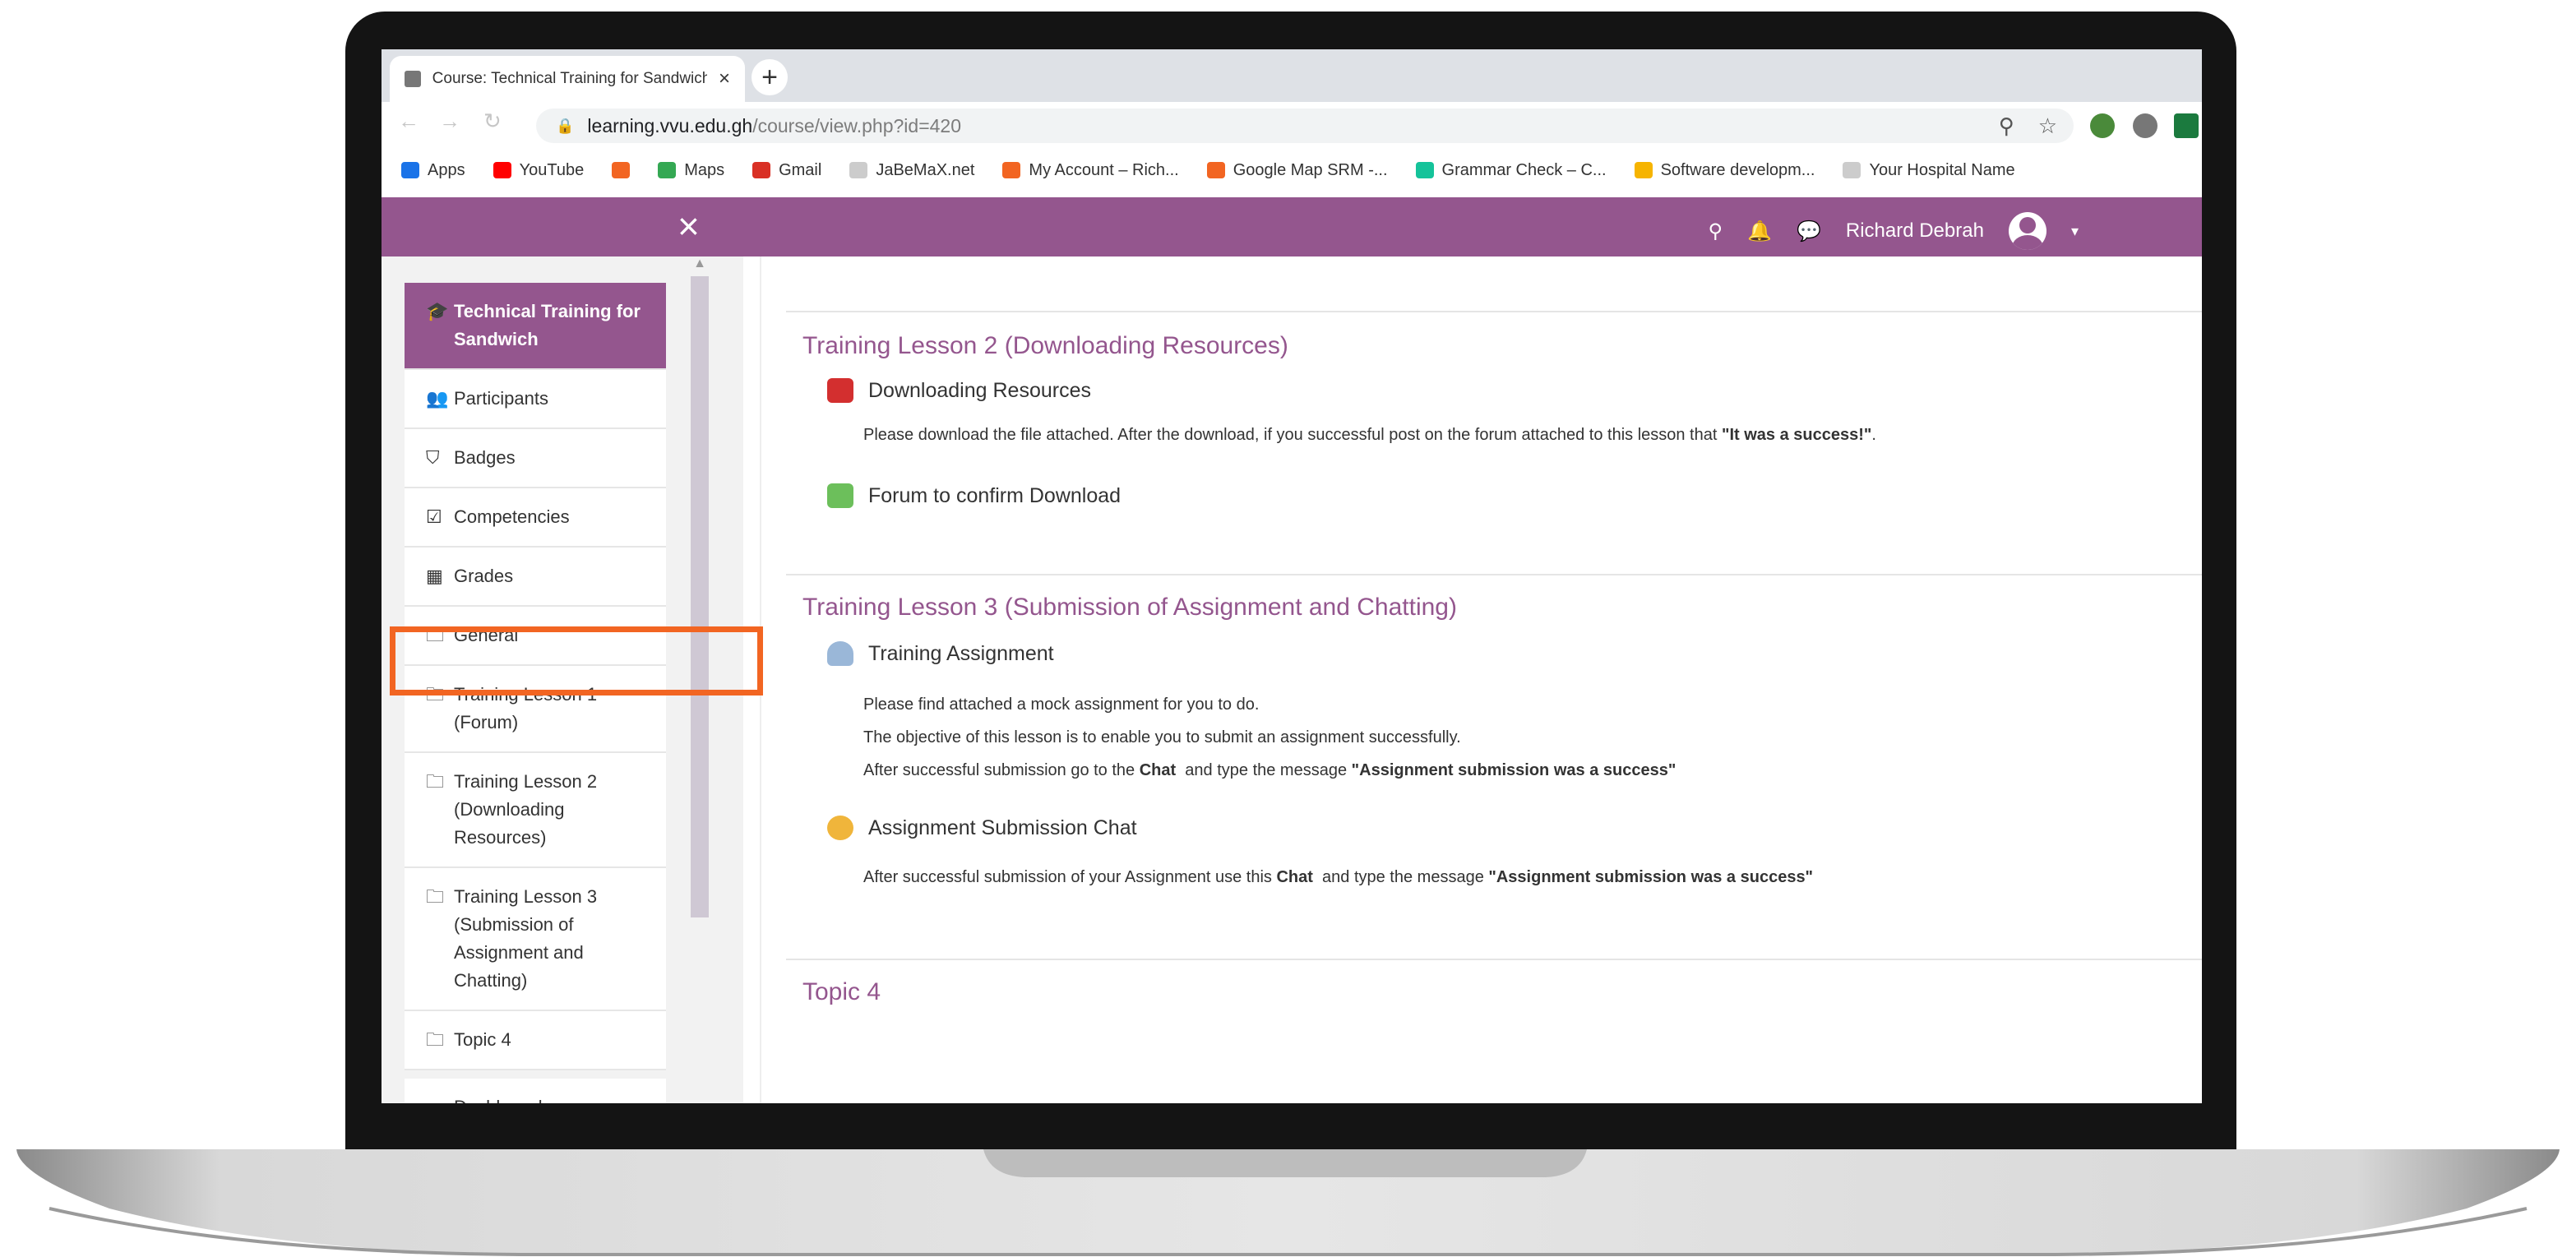 The image size is (2576, 1257). I want to click on drawer-item: ☑ Competencies, so click(535, 518).